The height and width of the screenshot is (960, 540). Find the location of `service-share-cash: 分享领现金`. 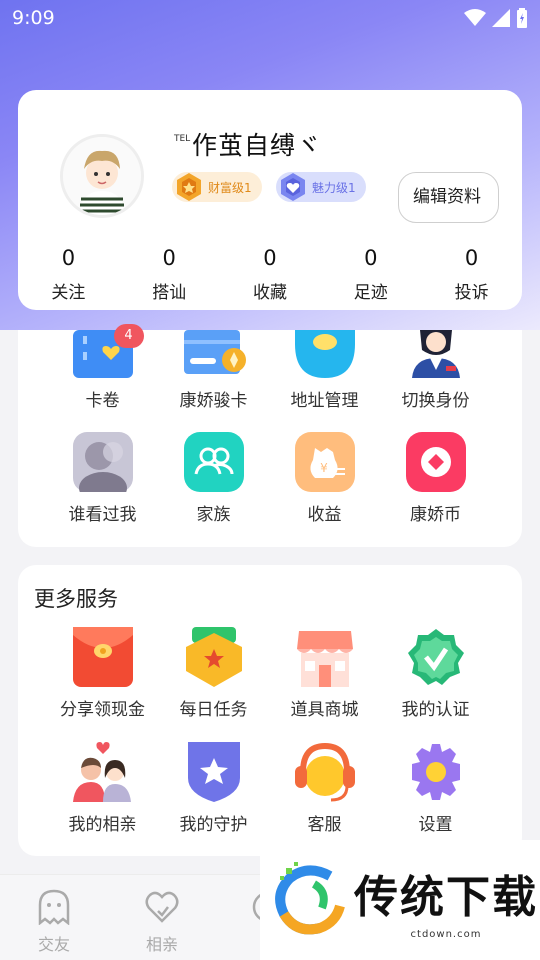

service-share-cash: 分享领现金 is located at coordinates (102, 673).